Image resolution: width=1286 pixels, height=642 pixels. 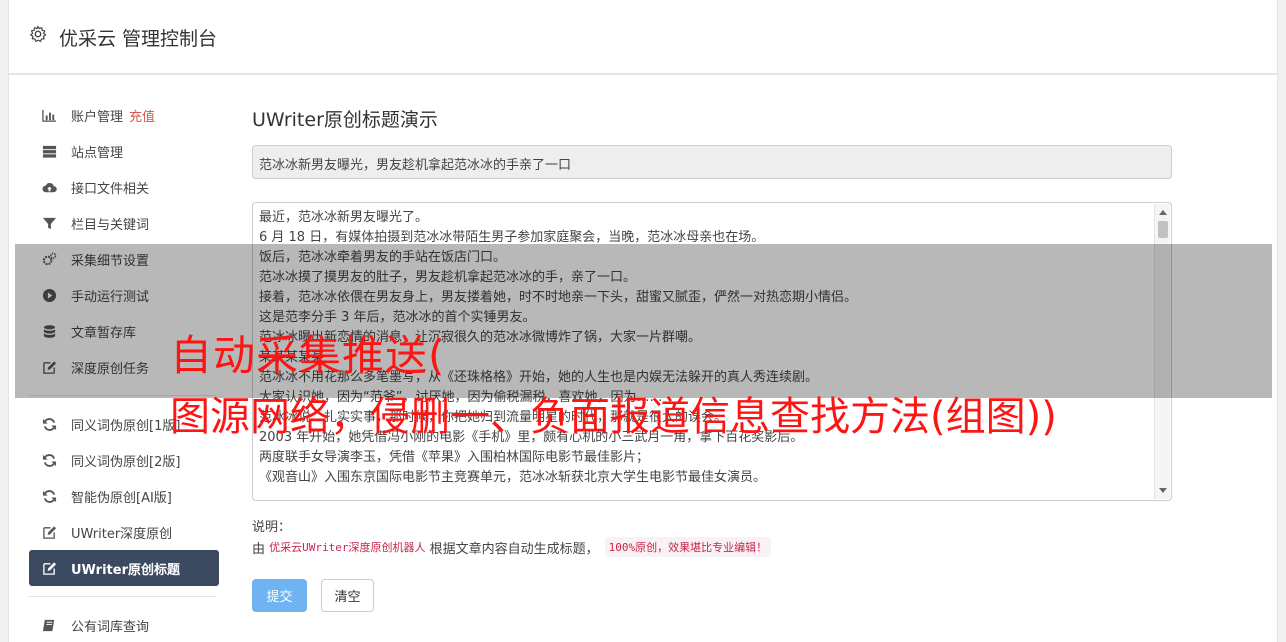 What do you see at coordinates (126, 426) in the screenshot?
I see `sidebar-item-label: 同义词伪原创[1版]` at bounding box center [126, 426].